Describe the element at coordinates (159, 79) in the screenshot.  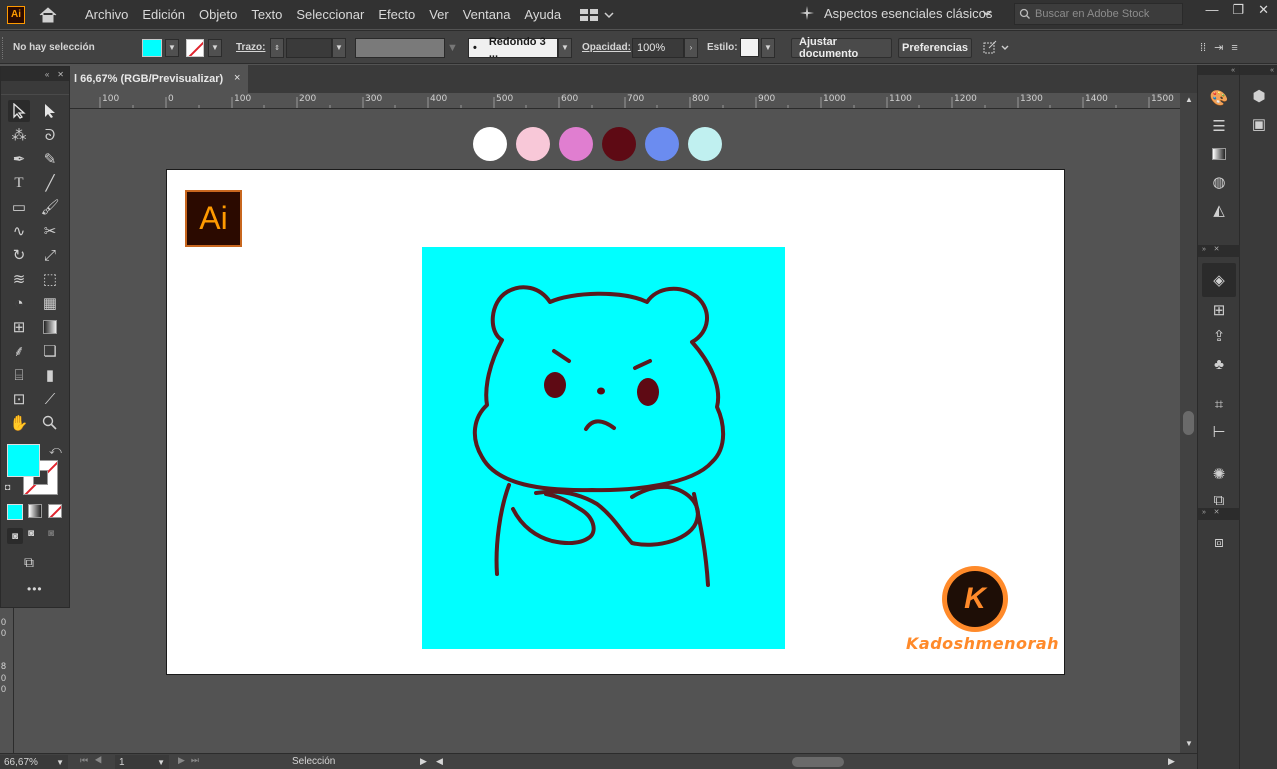
I see `document-tab: l 66,67% (RGB/Previsualizar)` at that location.